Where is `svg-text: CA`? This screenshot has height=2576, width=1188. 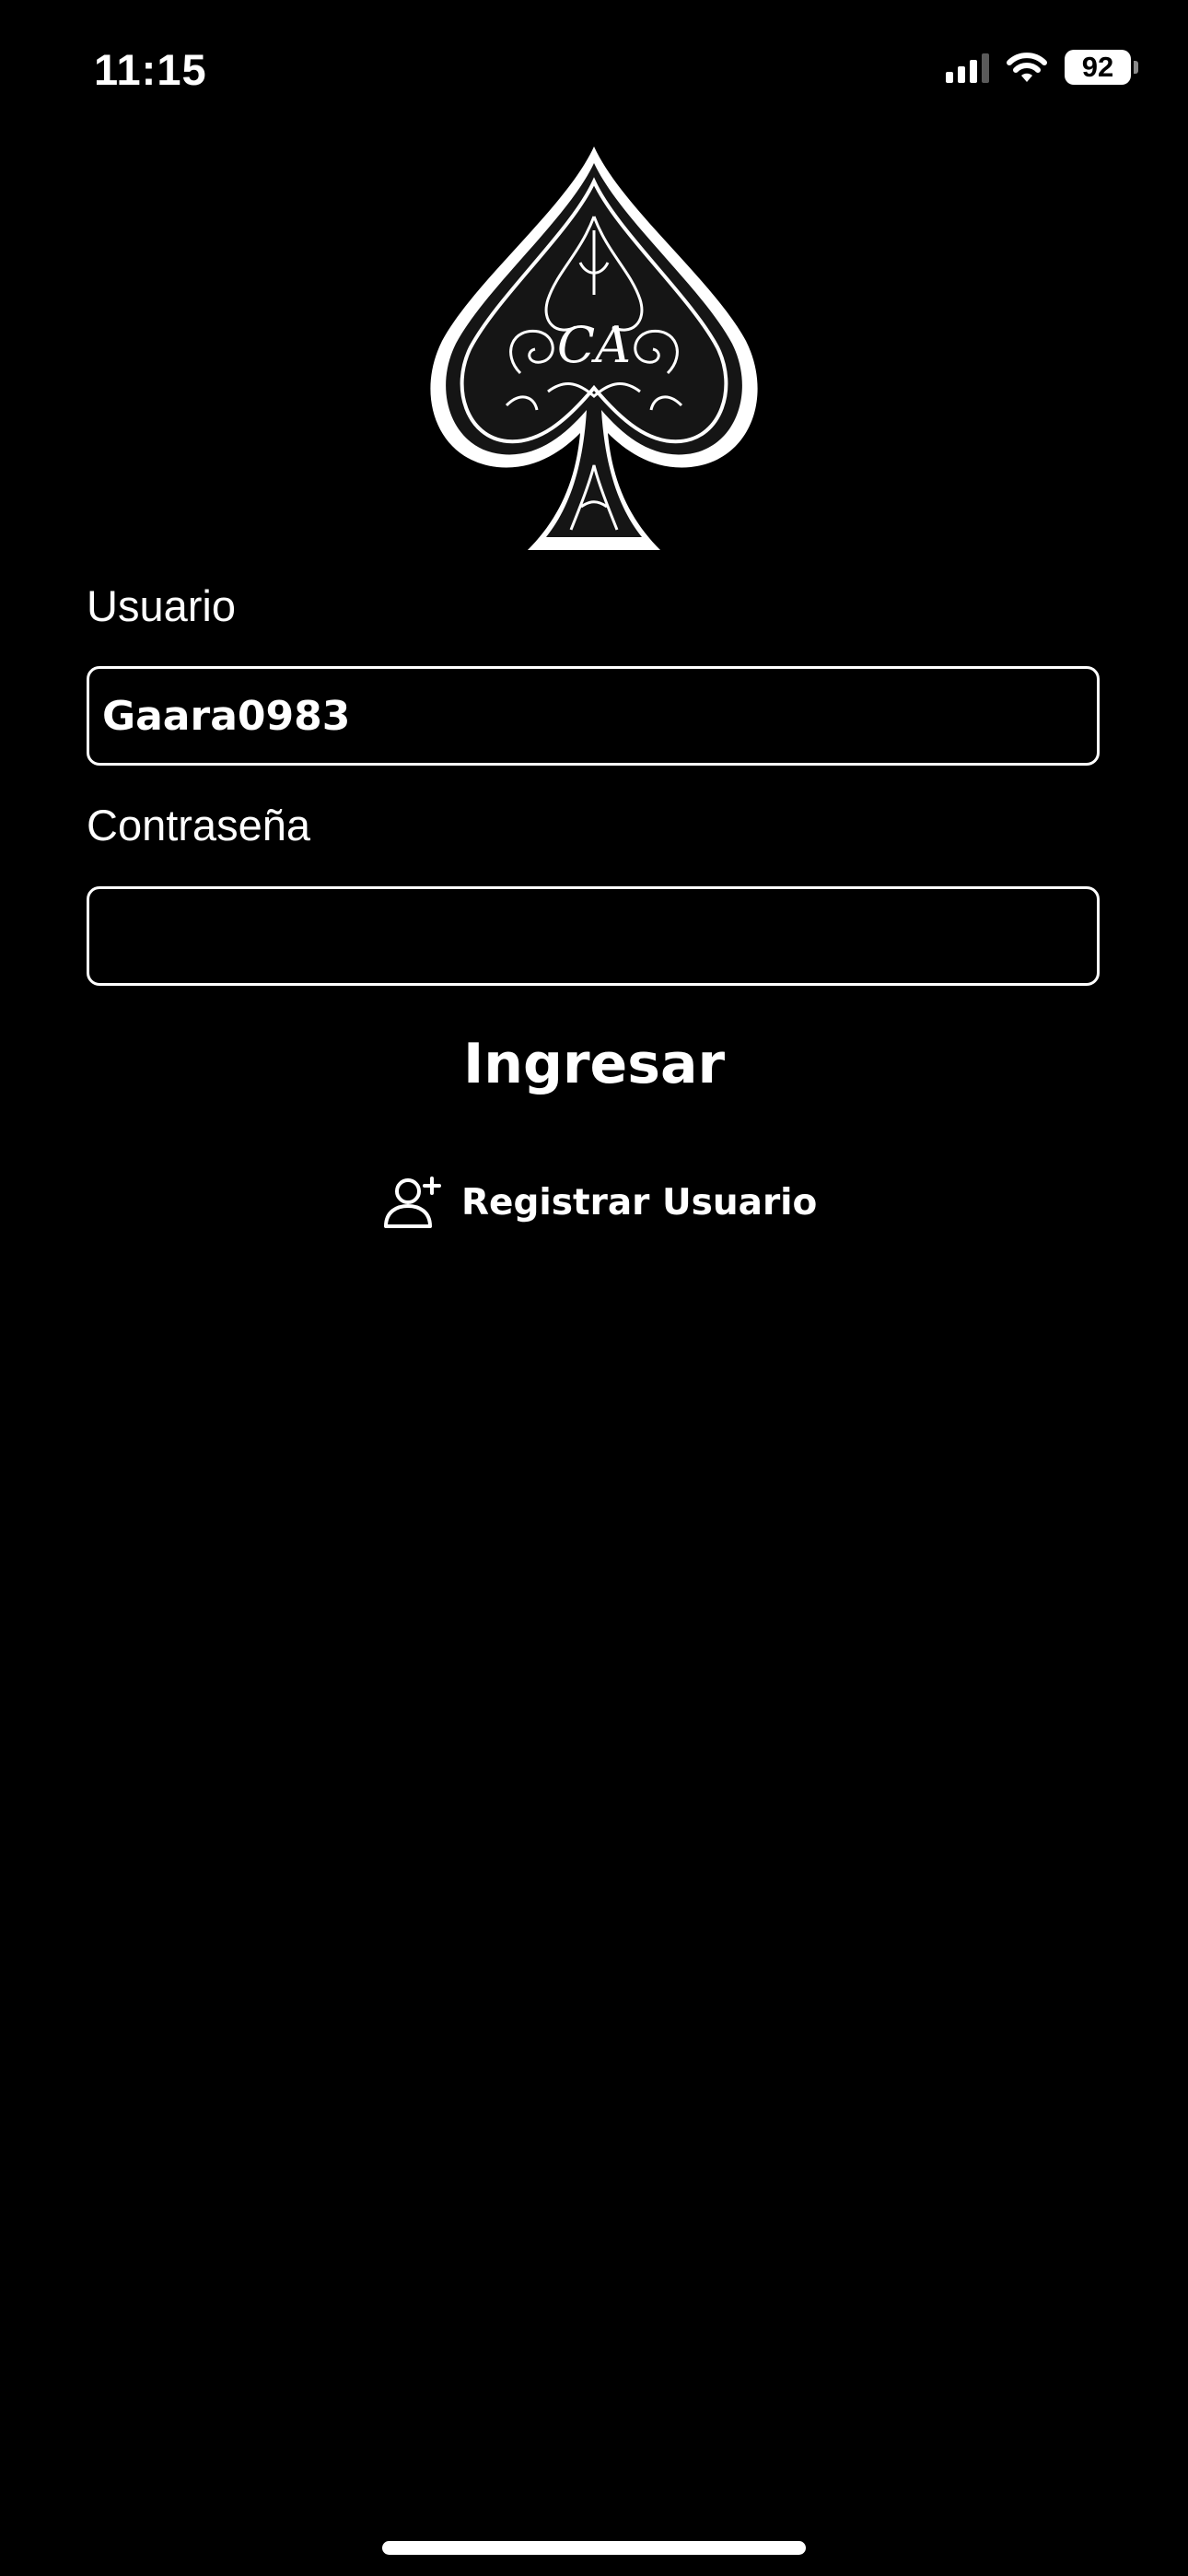
svg-text: CA is located at coordinates (594, 345).